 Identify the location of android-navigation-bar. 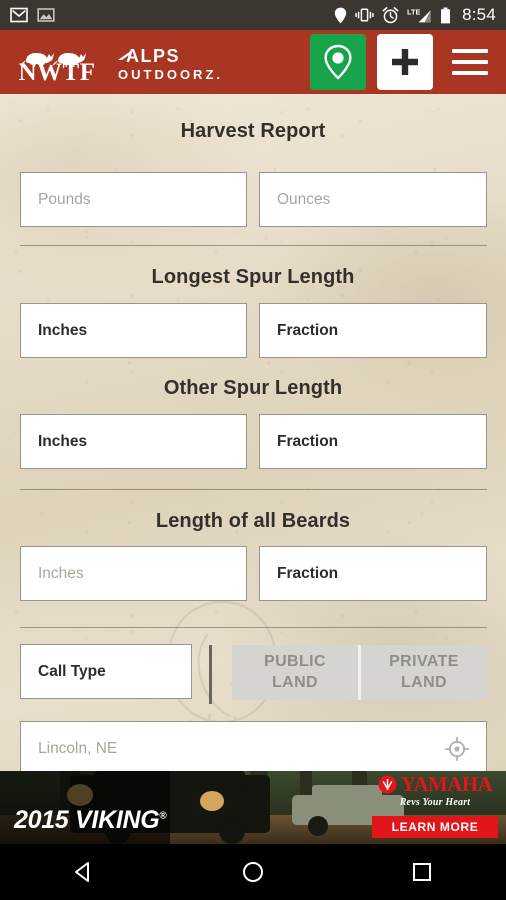
(253, 872).